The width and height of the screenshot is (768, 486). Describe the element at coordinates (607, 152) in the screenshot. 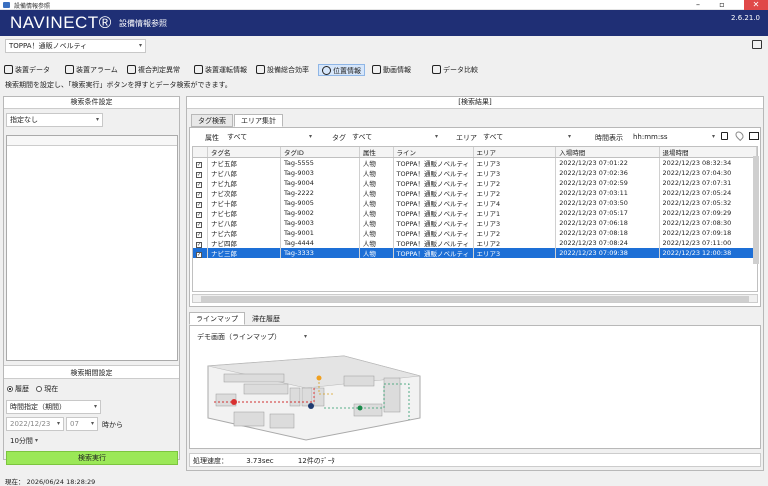

I see `column-header-entry-time: 入場時間` at that location.